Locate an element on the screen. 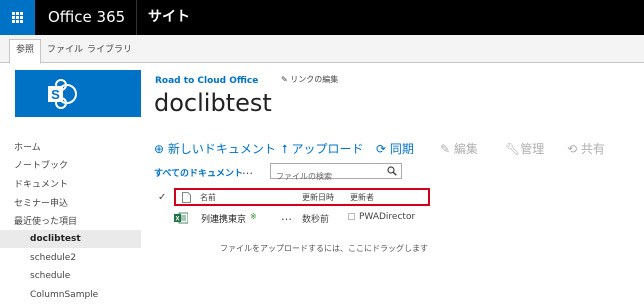 The height and width of the screenshot is (306, 644). svg-text: X is located at coordinates (177, 220).